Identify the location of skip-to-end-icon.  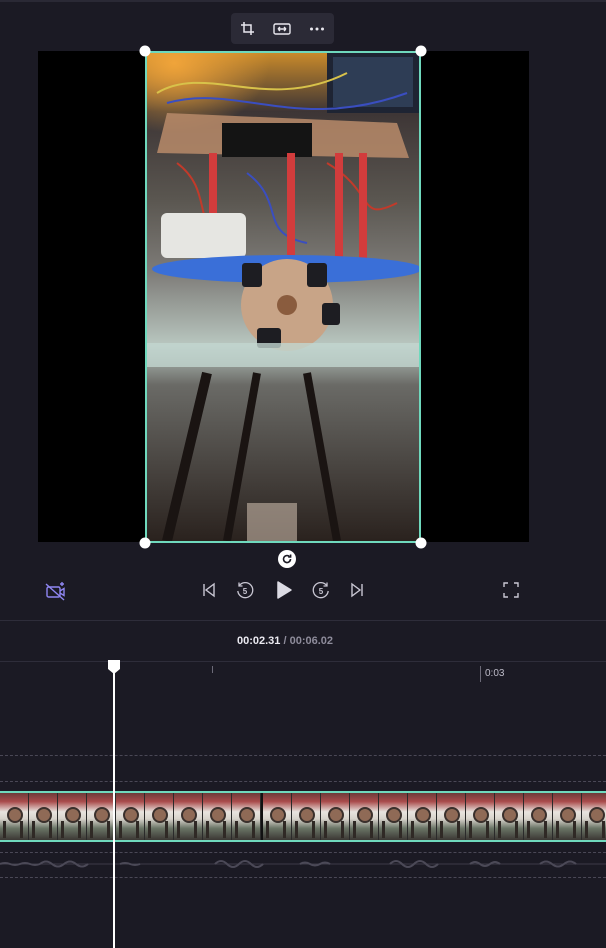
(357, 590).